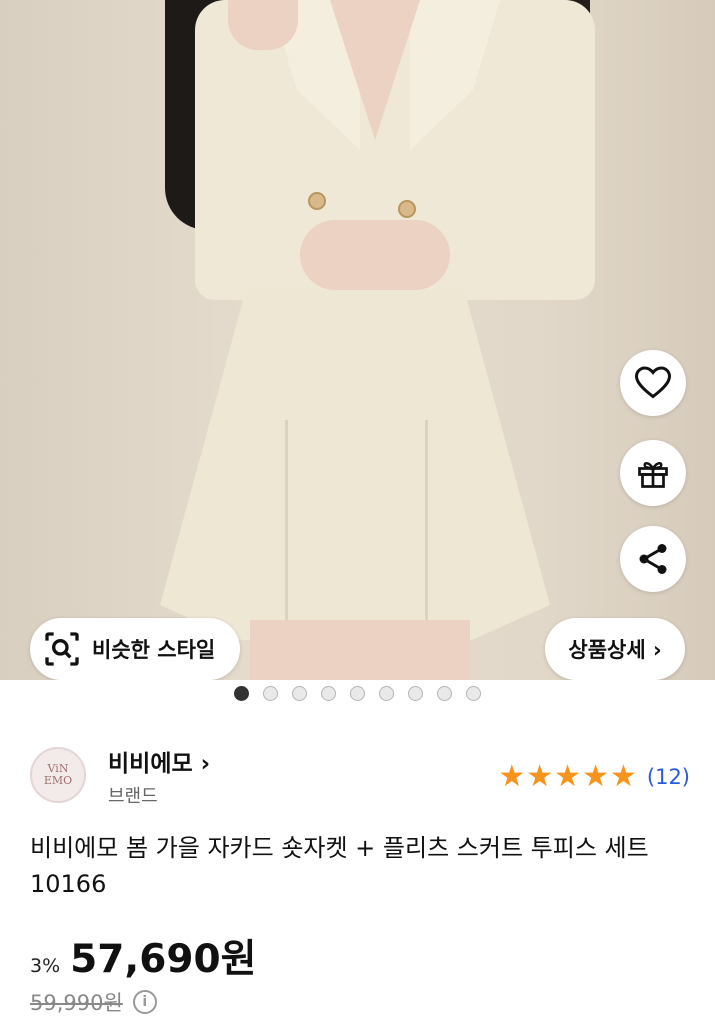 The width and height of the screenshot is (715, 1024). I want to click on carousel-indicator, so click(357, 693).